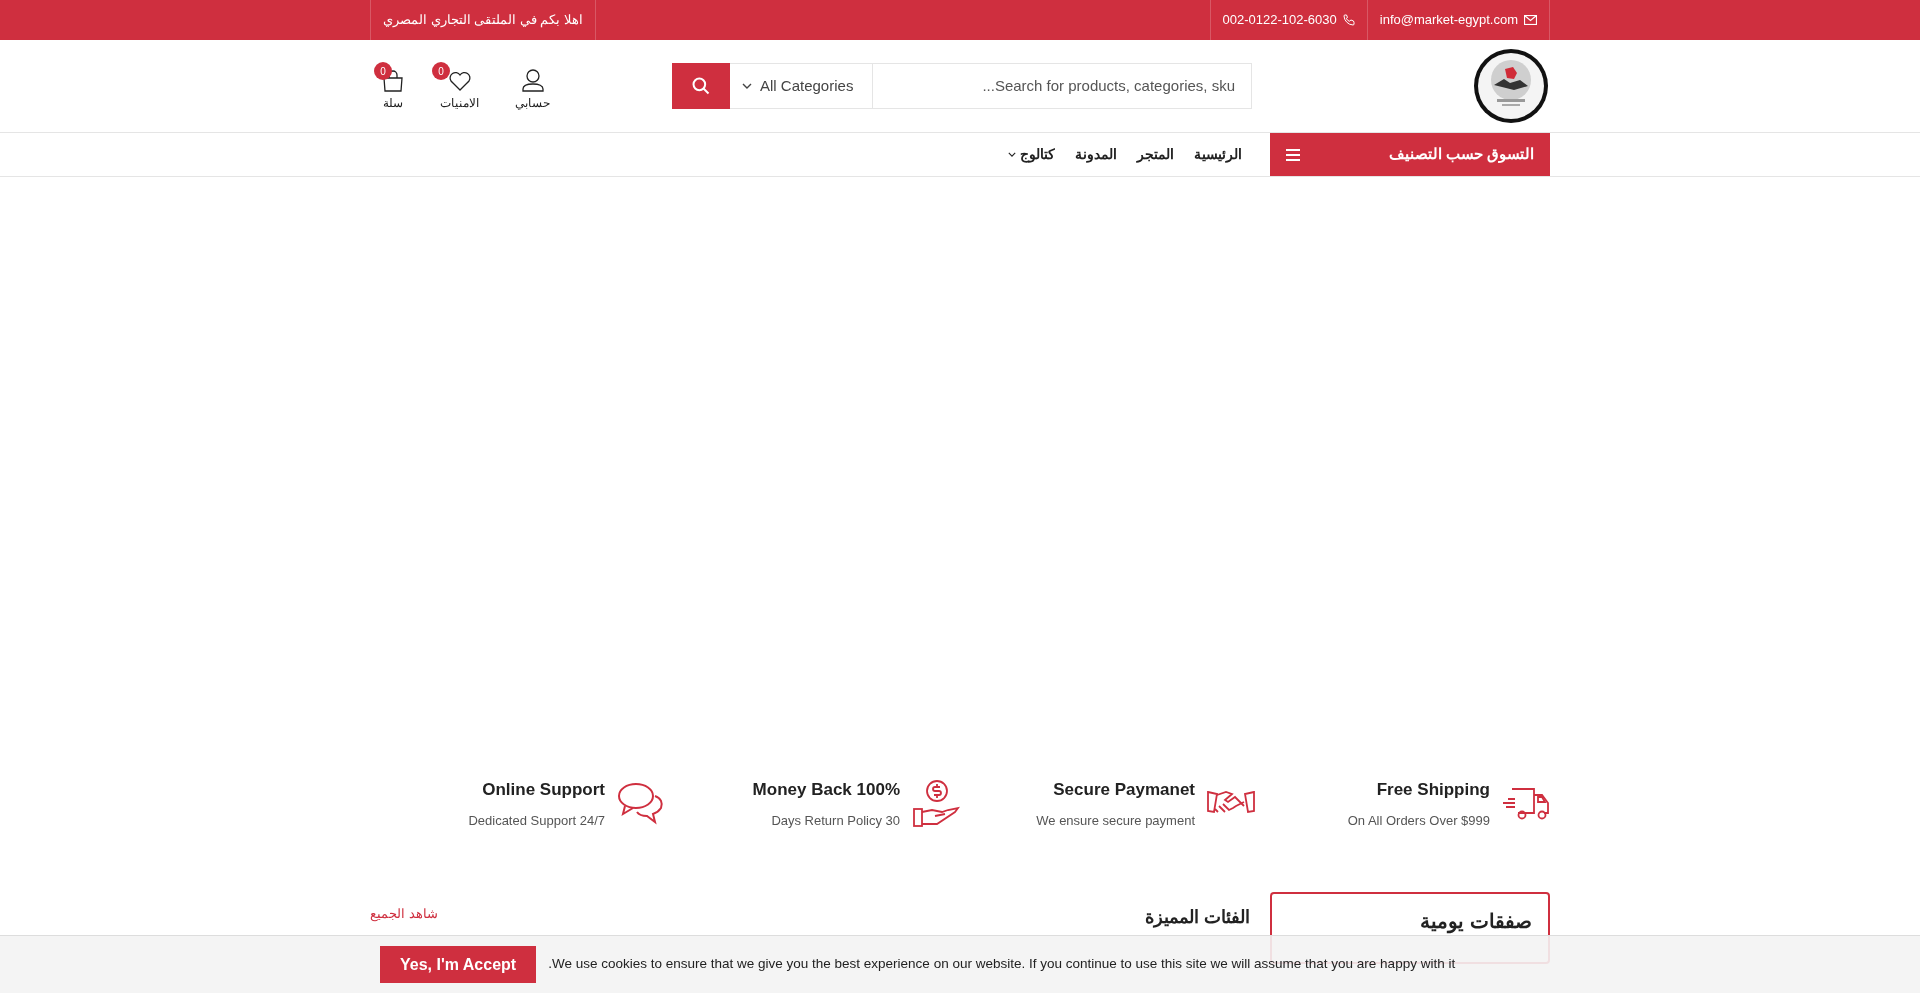  I want to click on search-field: ...Search for products, categories, sku, so click(1062, 86).